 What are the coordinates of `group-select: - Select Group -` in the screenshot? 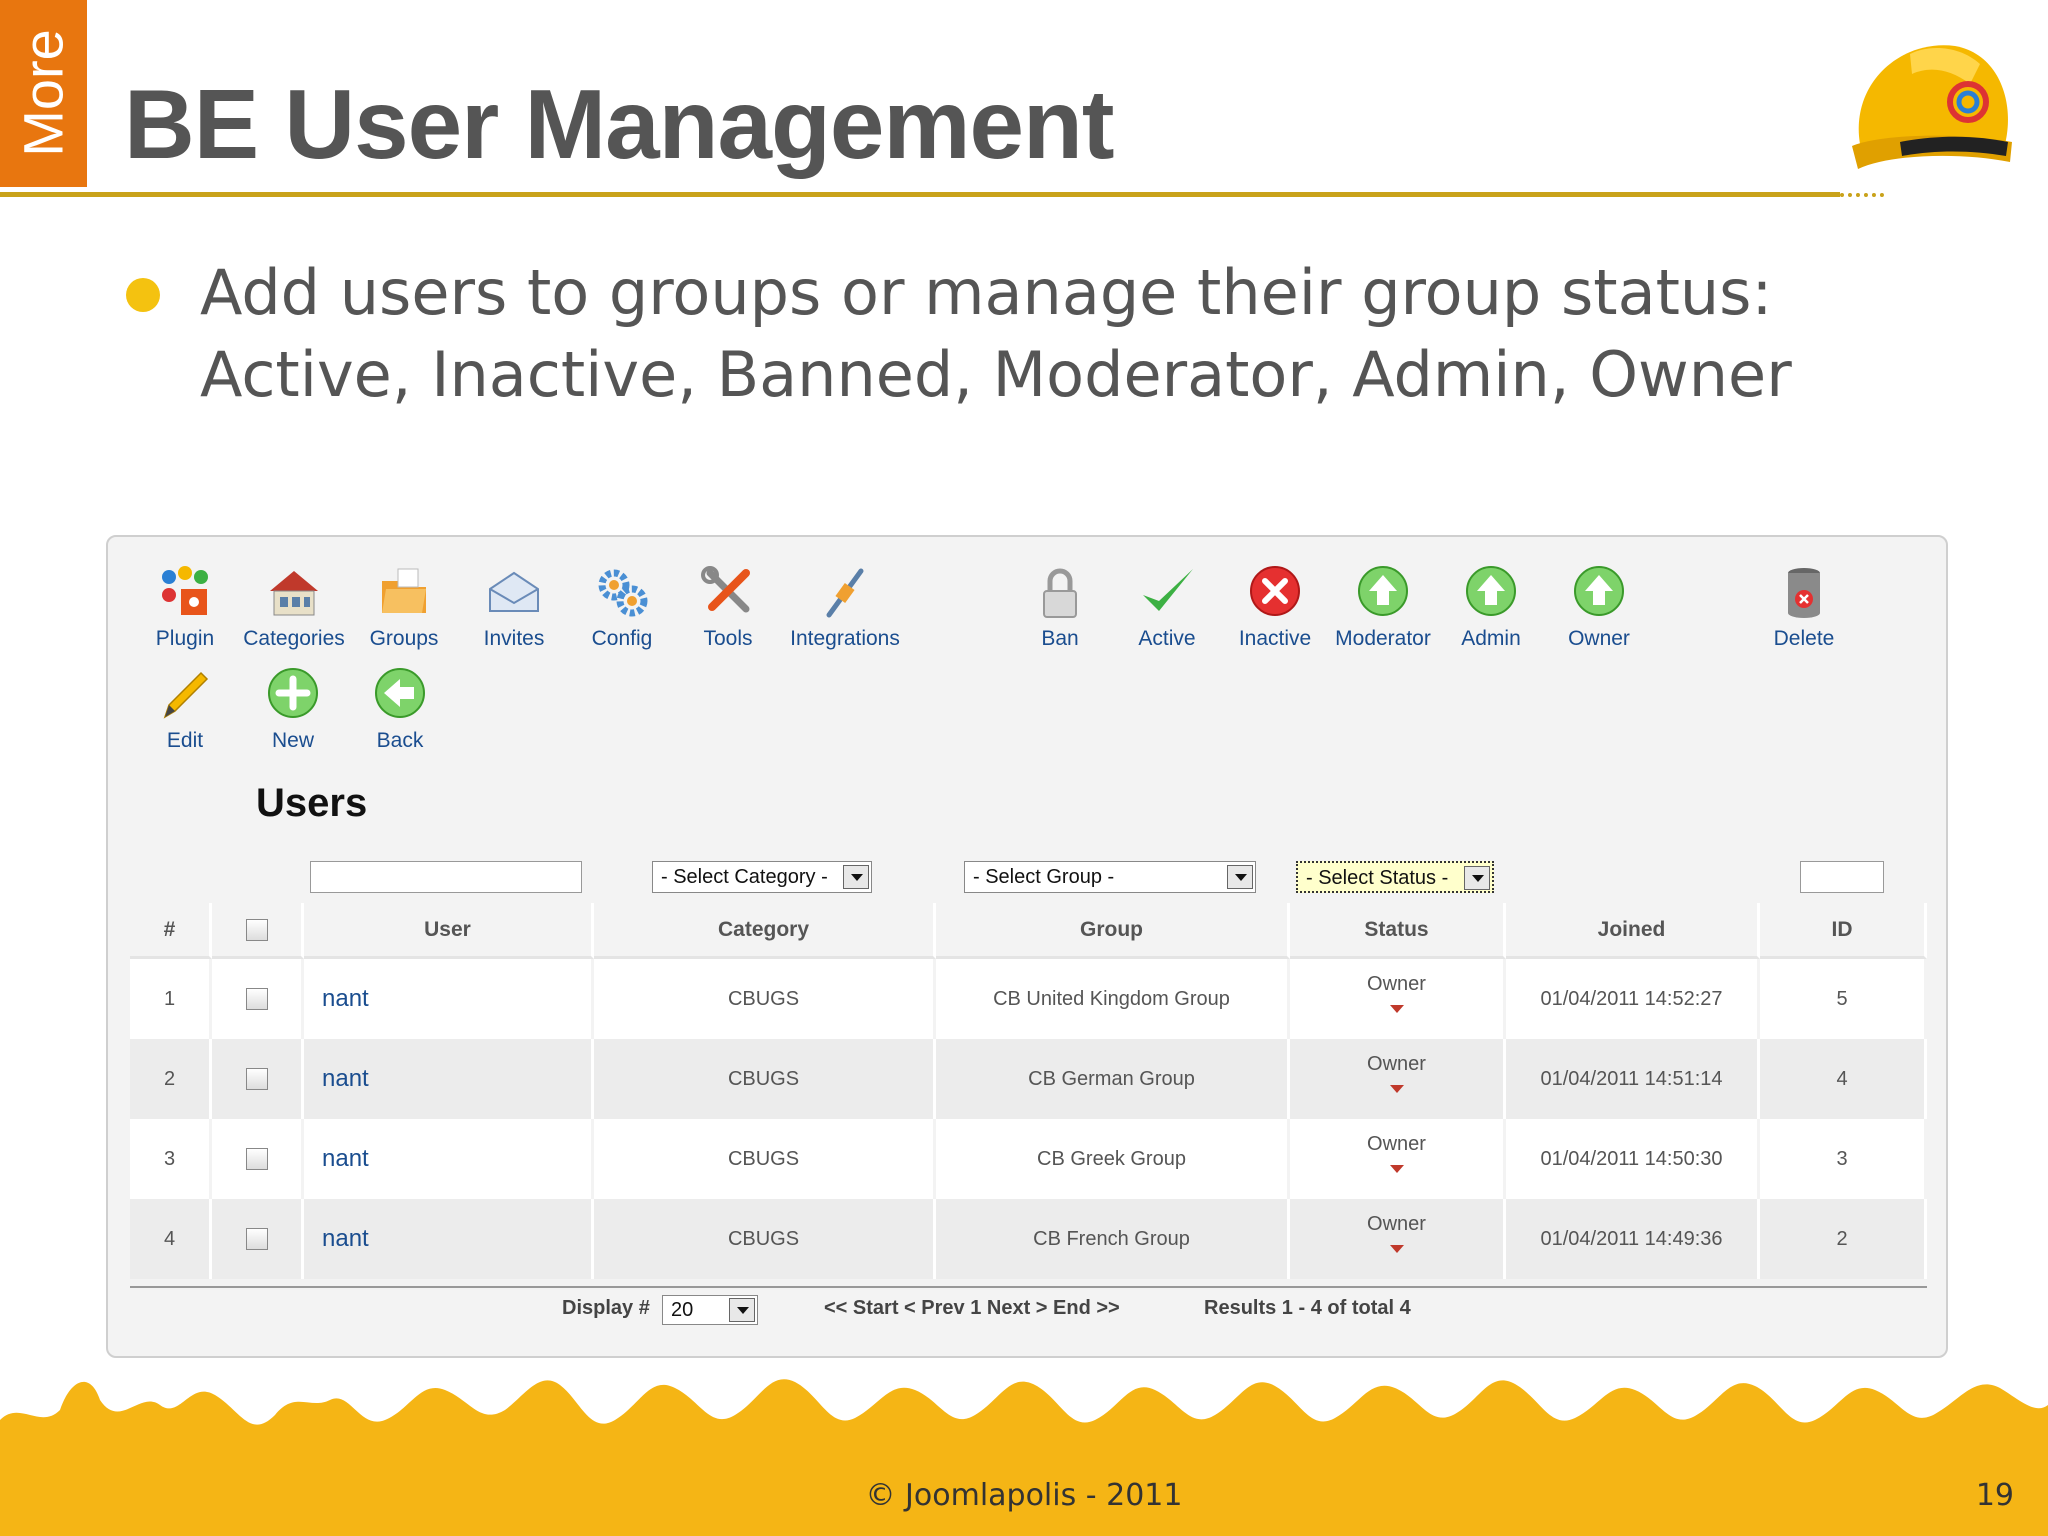 It's located at (1110, 877).